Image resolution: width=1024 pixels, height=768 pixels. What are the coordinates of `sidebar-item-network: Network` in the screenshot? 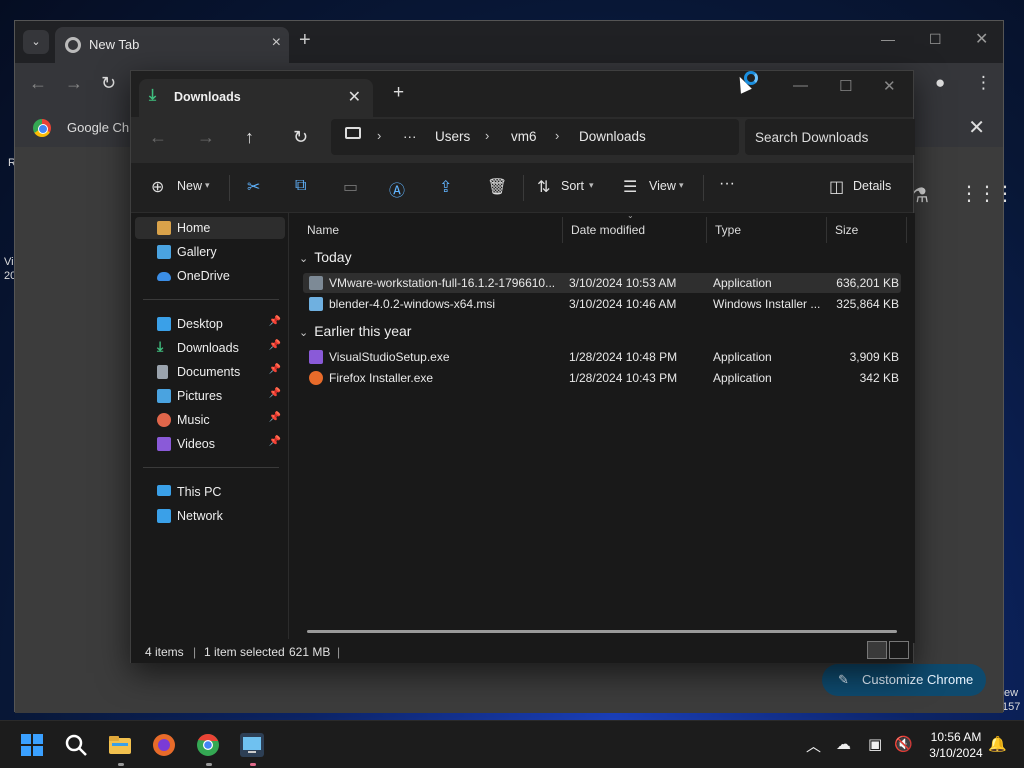 It's located at (210, 516).